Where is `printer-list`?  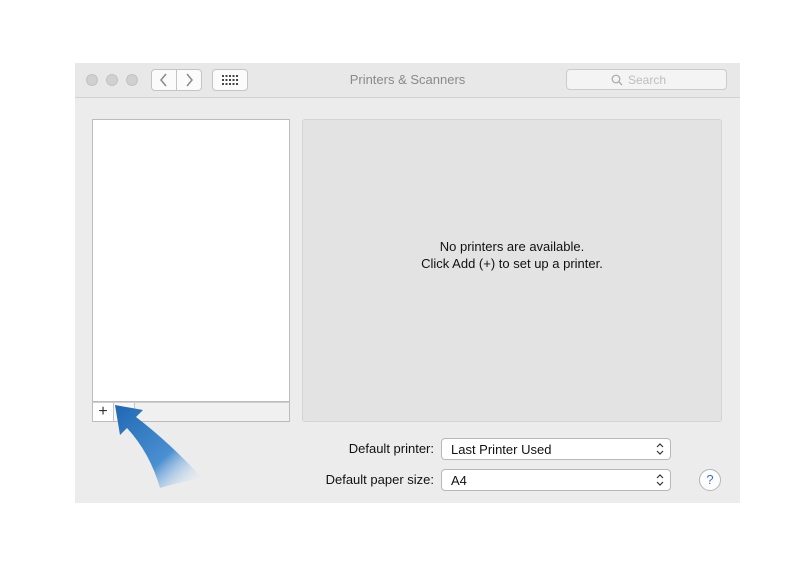
printer-list is located at coordinates (191, 260).